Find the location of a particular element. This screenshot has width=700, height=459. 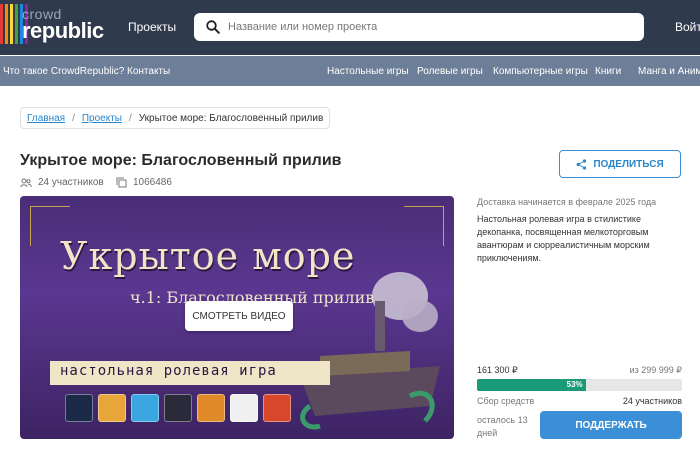

search-icon is located at coordinates (213, 27).